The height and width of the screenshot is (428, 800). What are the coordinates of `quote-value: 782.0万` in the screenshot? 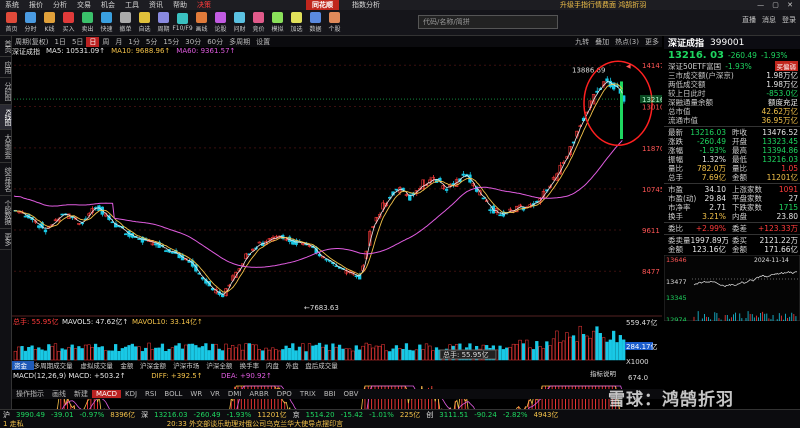 It's located at (711, 168).